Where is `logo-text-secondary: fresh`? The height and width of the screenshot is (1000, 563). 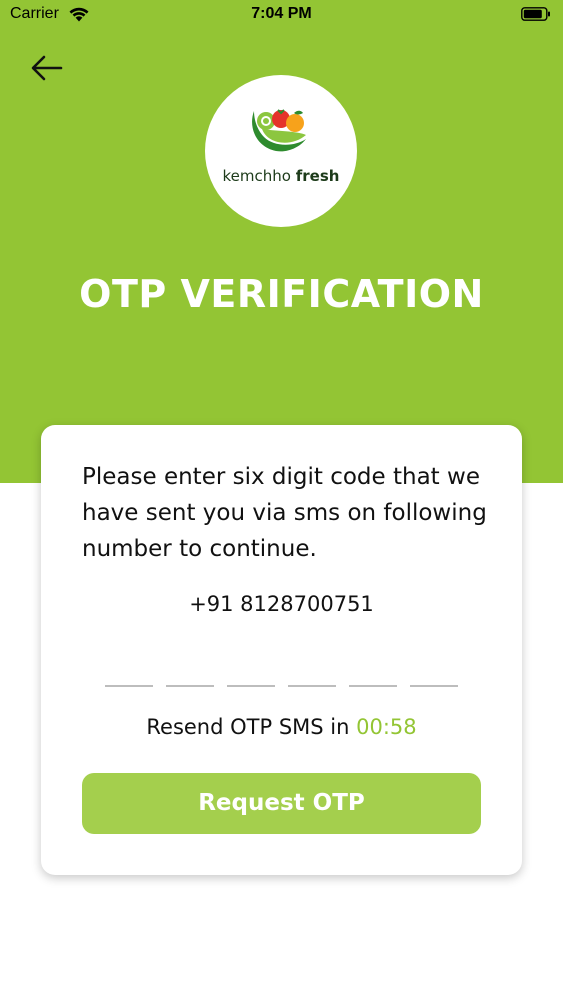
logo-text-secondary: fresh is located at coordinates (317, 176).